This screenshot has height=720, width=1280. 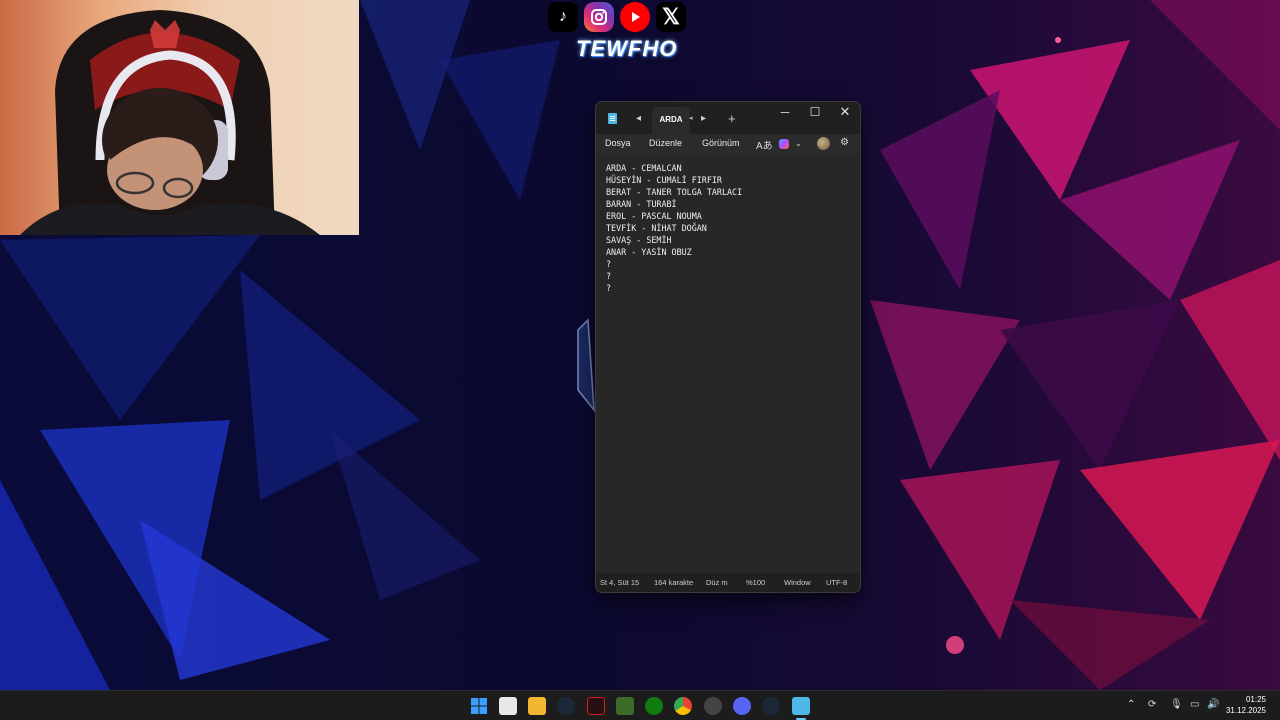 What do you see at coordinates (640, 705) in the screenshot?
I see `taskbar: ⌃ ⟳ 🎙 ▭ 🔊 01:25 31.12.2025` at bounding box center [640, 705].